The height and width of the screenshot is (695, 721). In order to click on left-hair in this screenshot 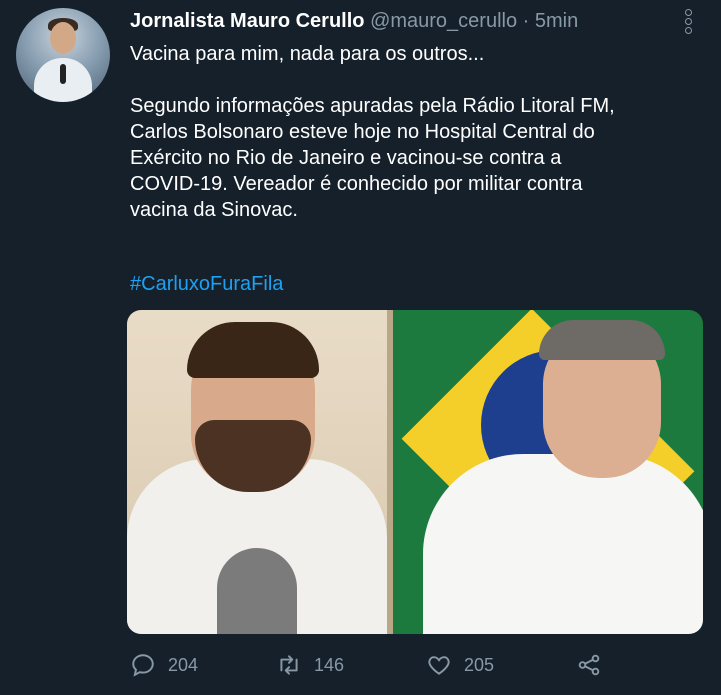, I will do `click(253, 350)`.